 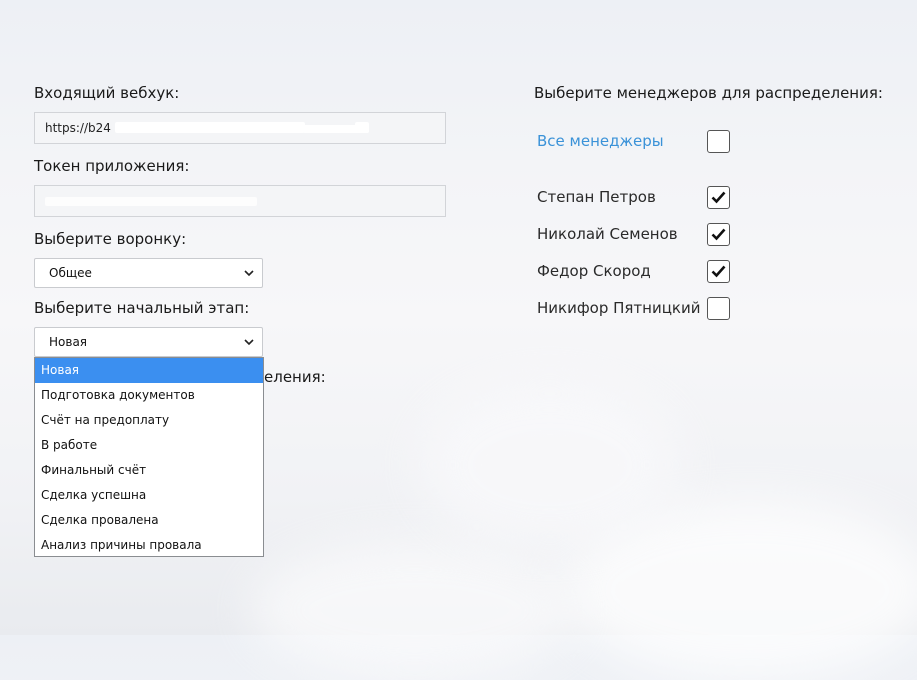 What do you see at coordinates (149, 495) in the screenshot?
I see `stage-option: Сделка успешна` at bounding box center [149, 495].